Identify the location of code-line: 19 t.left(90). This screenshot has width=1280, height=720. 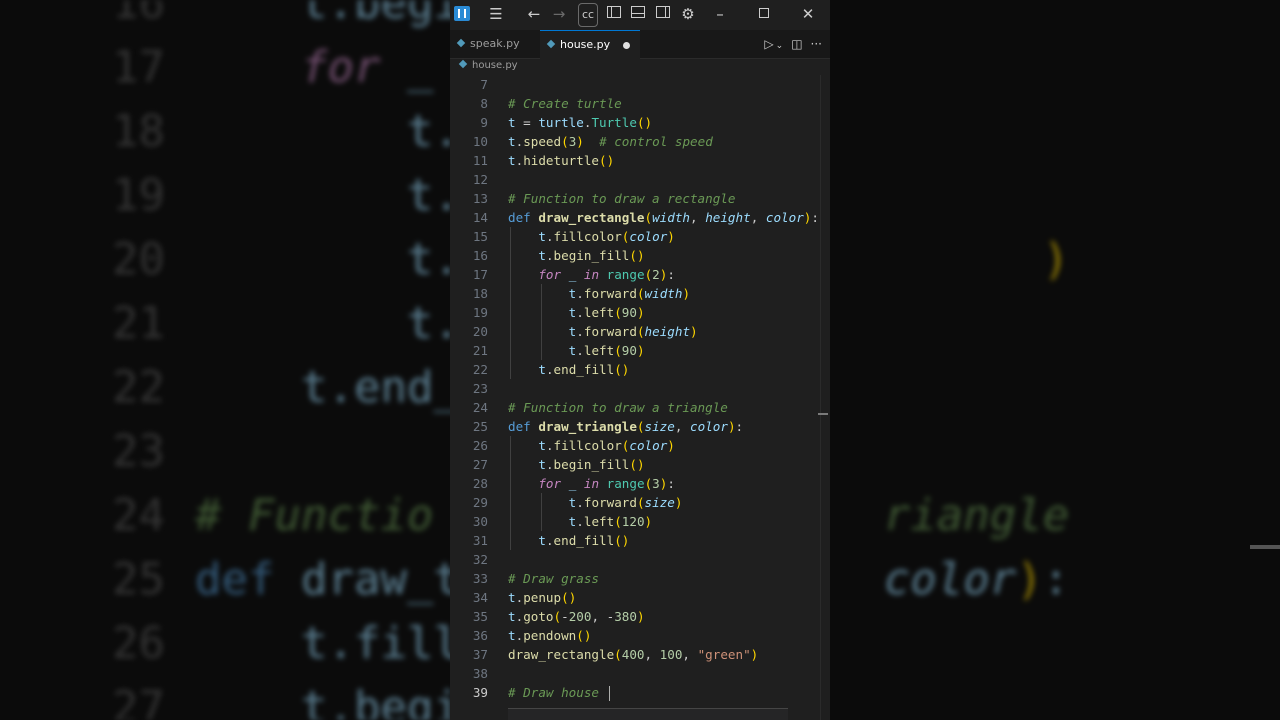
(640, 312).